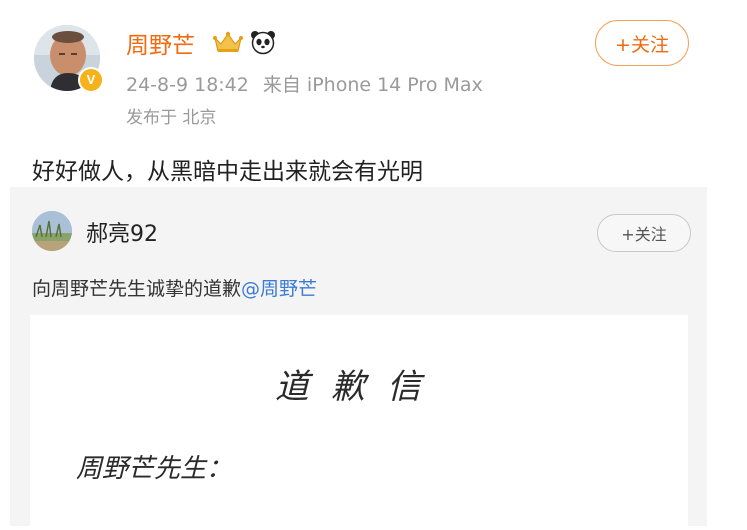 The image size is (747, 530). What do you see at coordinates (154, 469) in the screenshot?
I see `letter-salutation: 周野芒先生：` at bounding box center [154, 469].